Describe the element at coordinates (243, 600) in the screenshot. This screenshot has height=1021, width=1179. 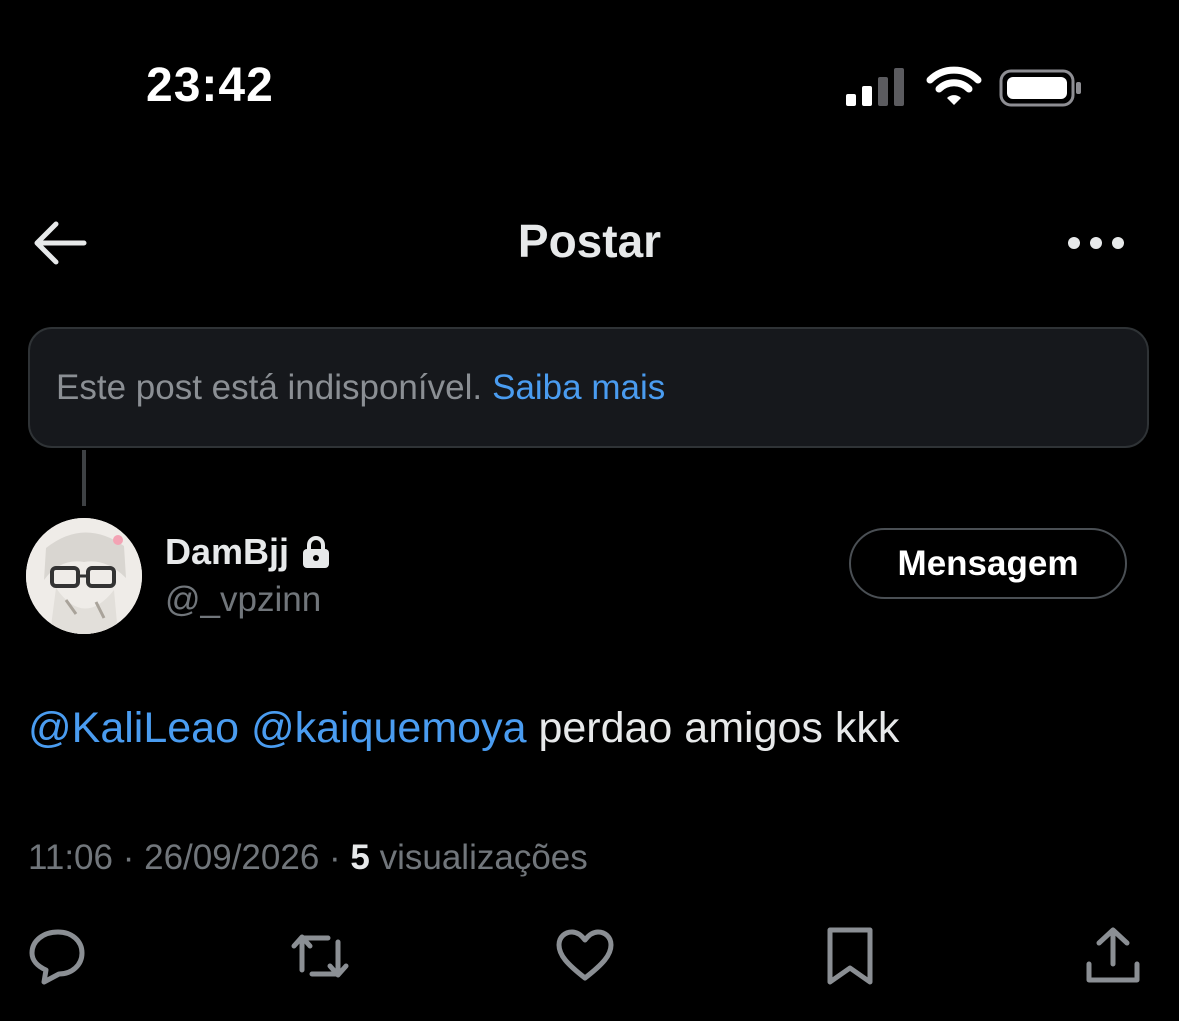
I see `author-handle: @_vpzinn` at that location.